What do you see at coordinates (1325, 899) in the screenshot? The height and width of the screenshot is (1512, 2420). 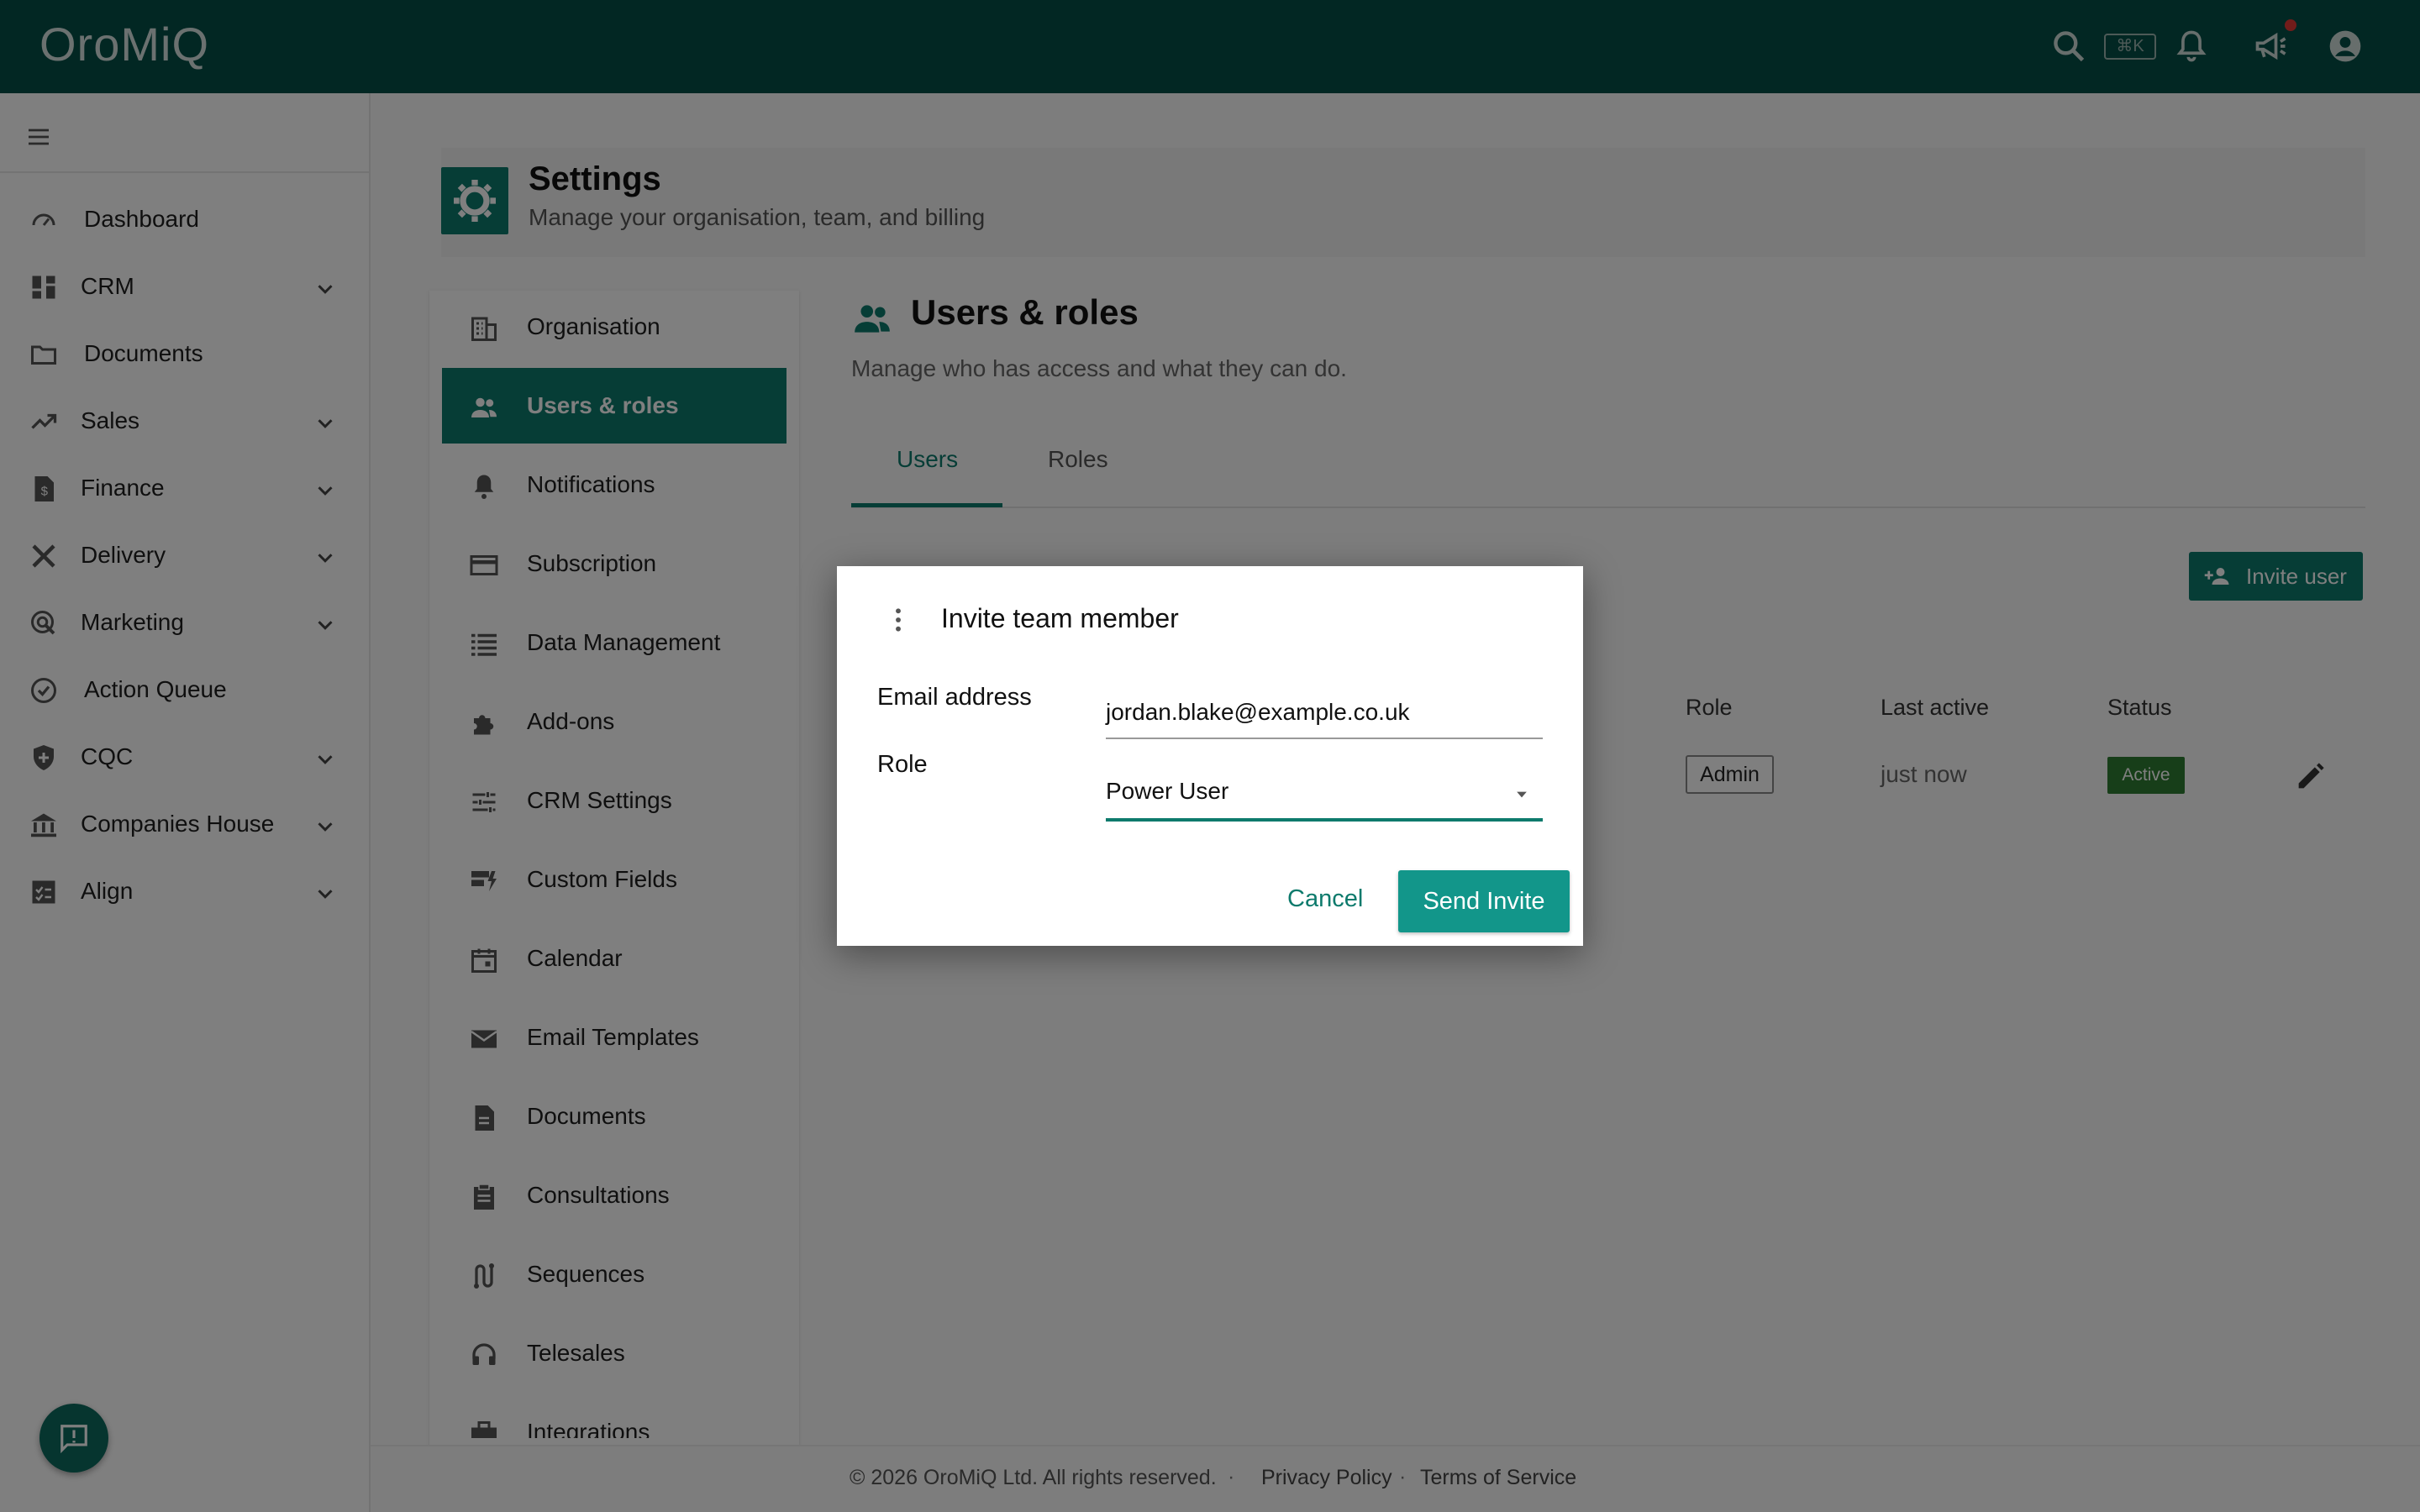 I see `cancel-button: Cancel` at bounding box center [1325, 899].